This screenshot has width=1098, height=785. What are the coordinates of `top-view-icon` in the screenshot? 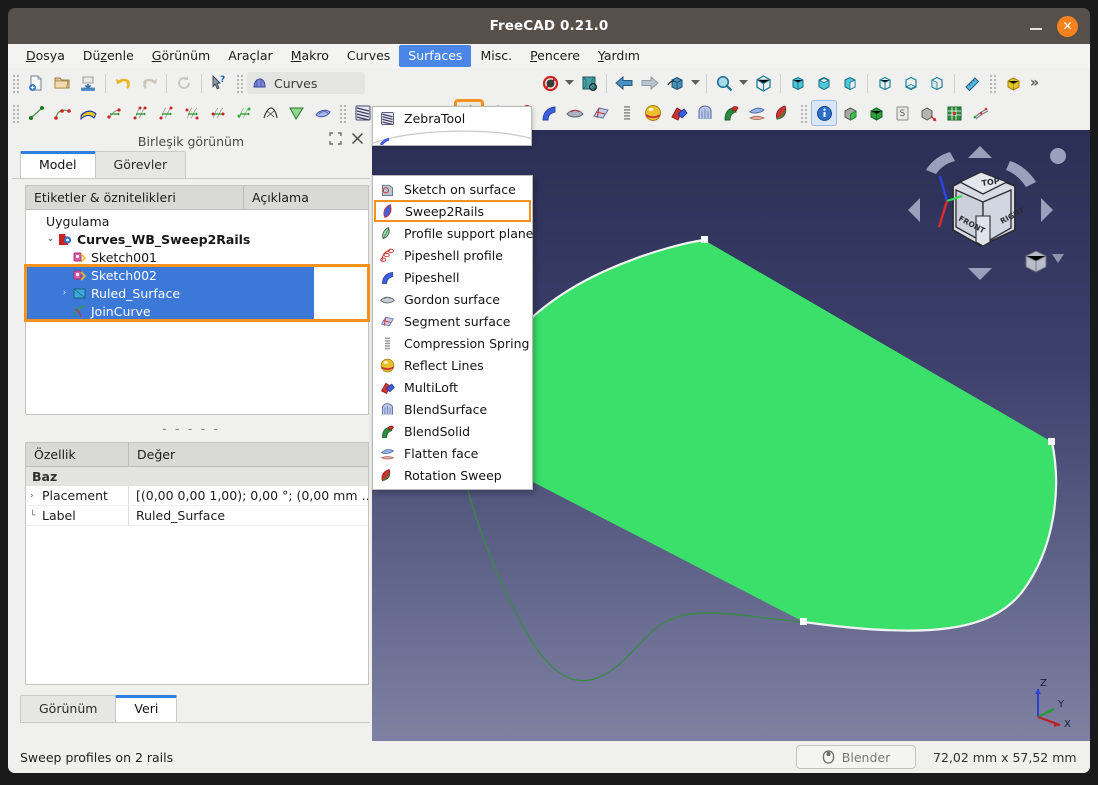 It's located at (824, 83).